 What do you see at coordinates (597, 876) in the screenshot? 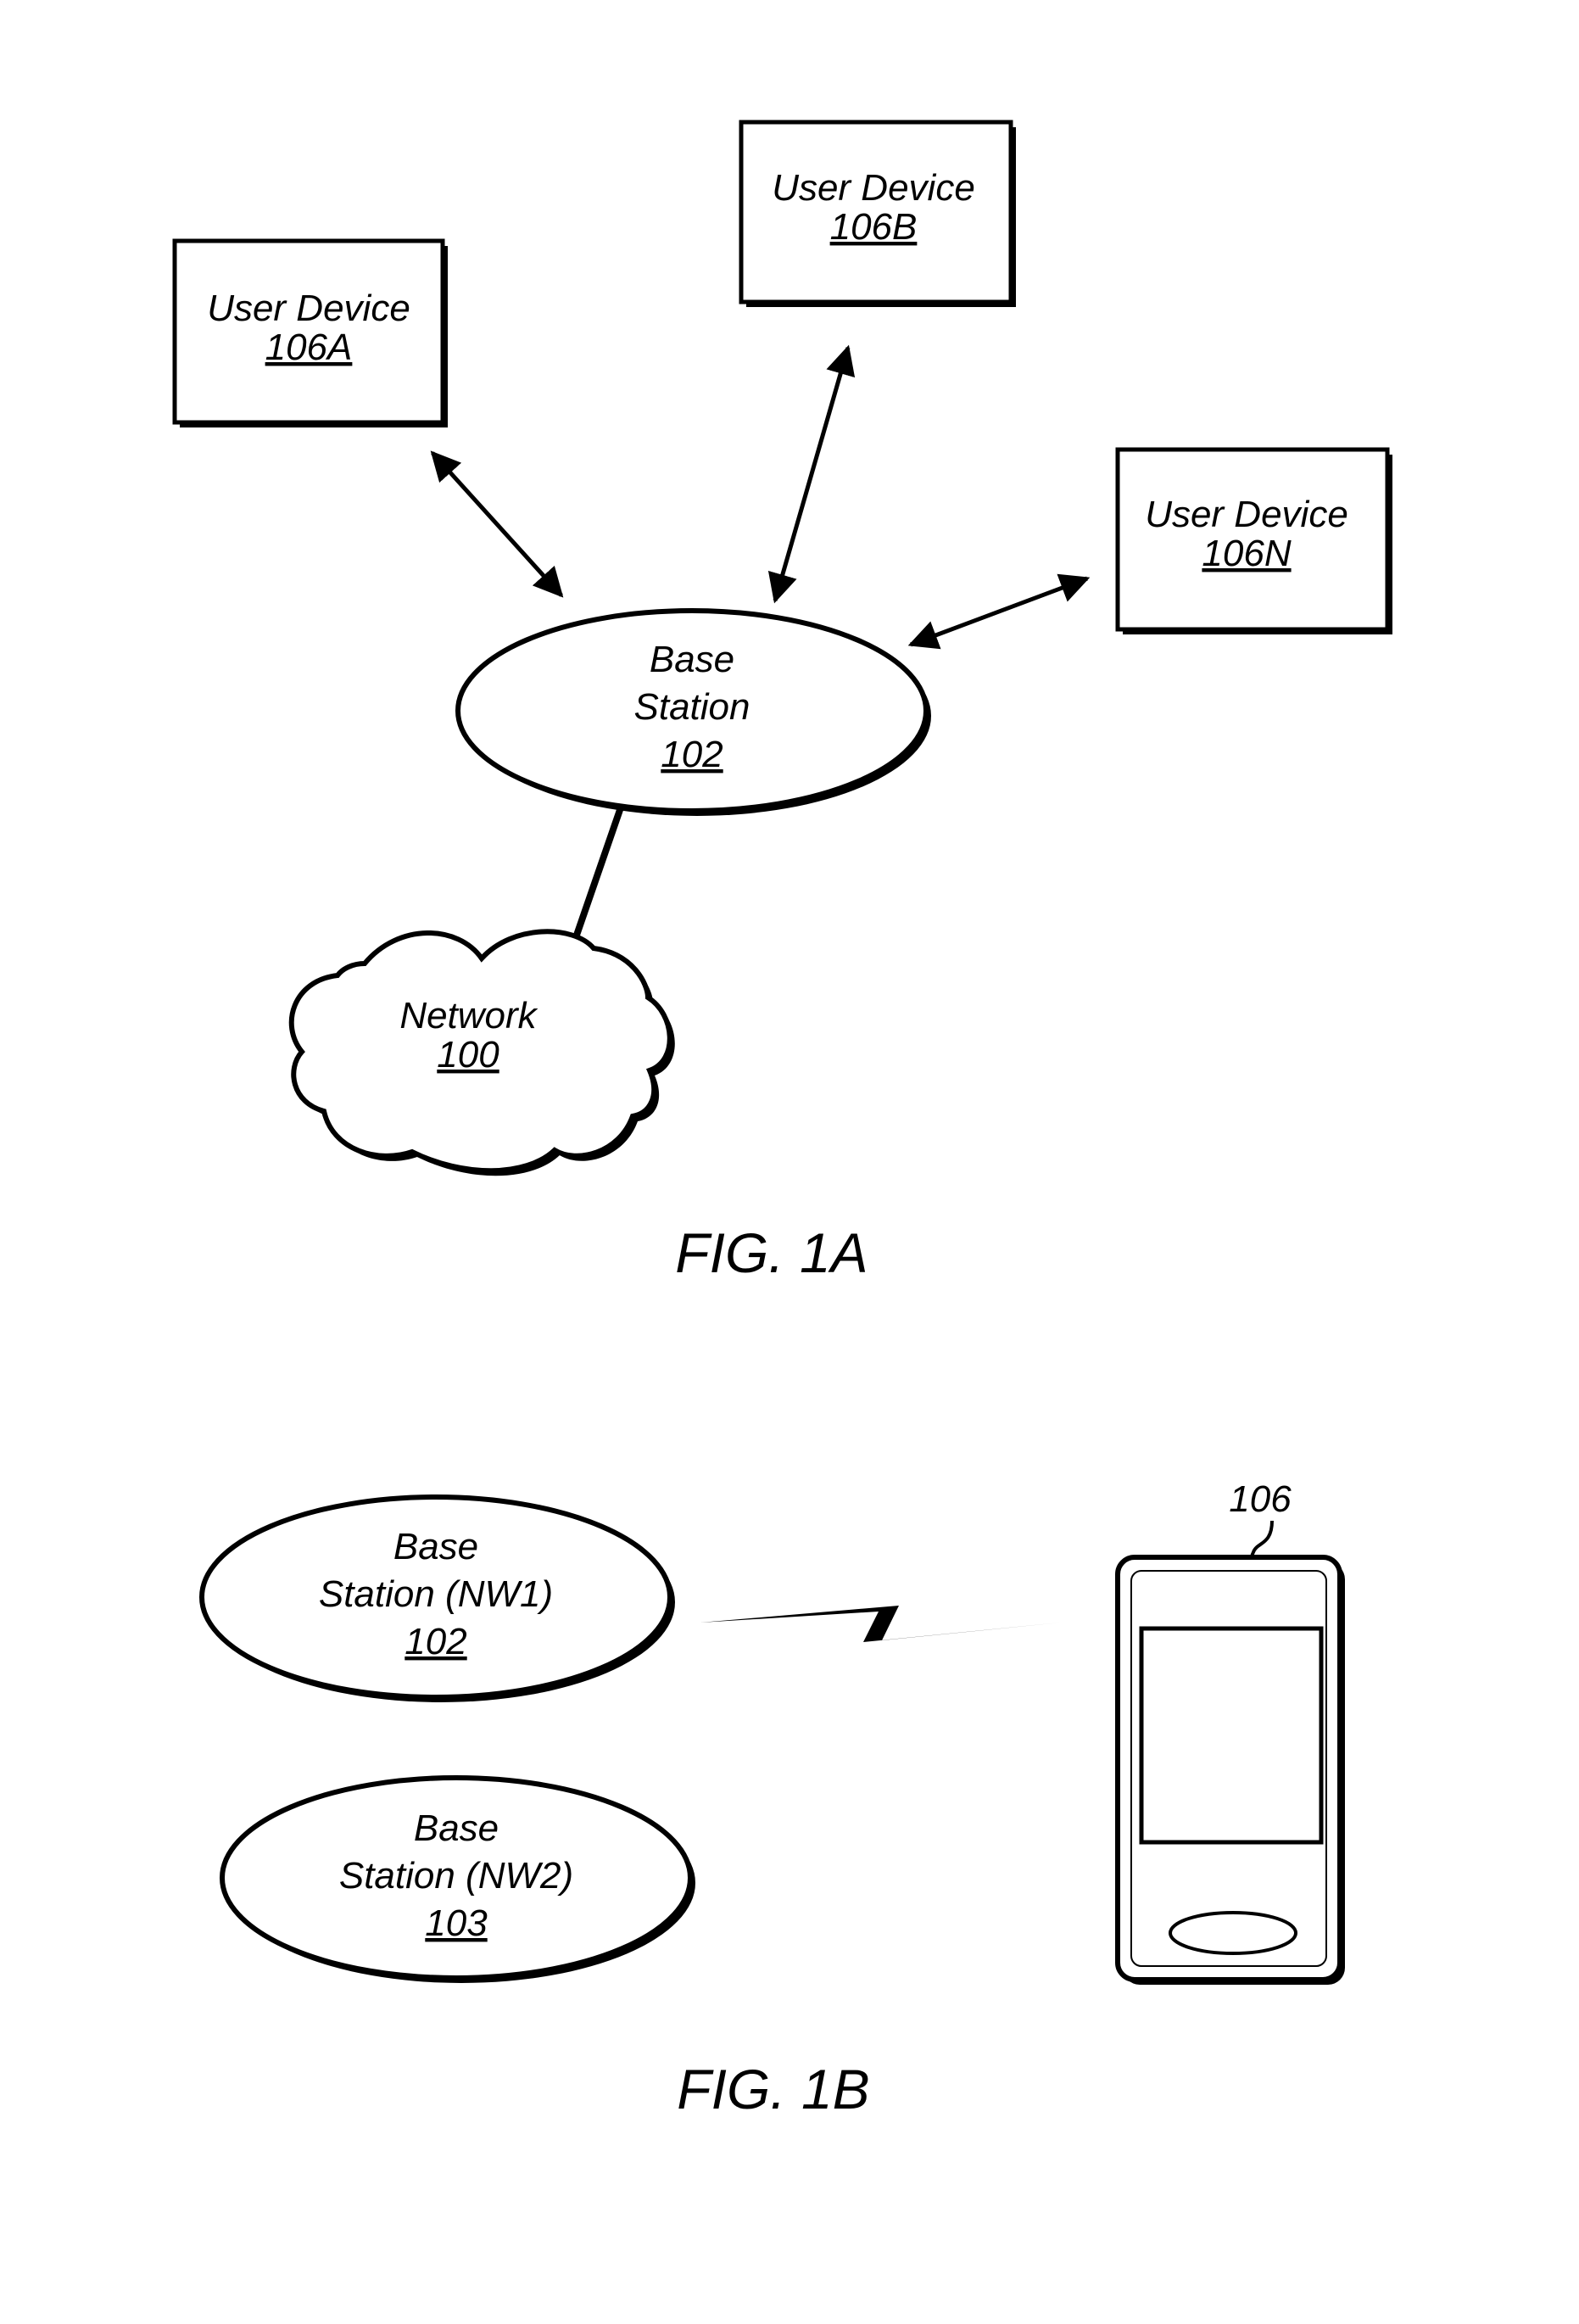
I see `link-base-station-network` at bounding box center [597, 876].